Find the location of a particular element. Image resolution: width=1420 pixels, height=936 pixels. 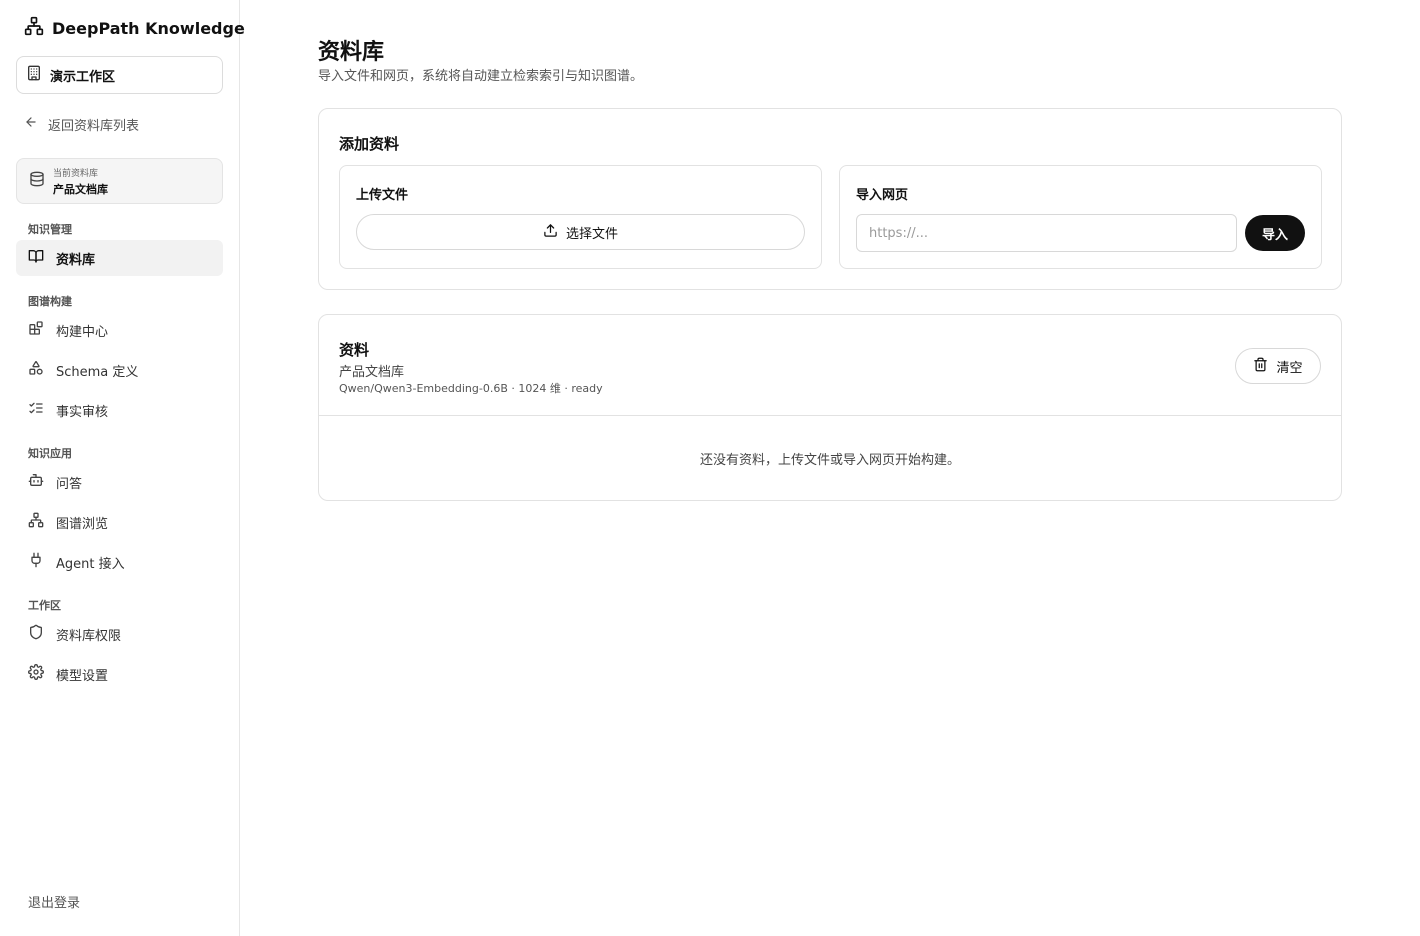

trash-icon is located at coordinates (1260, 366).